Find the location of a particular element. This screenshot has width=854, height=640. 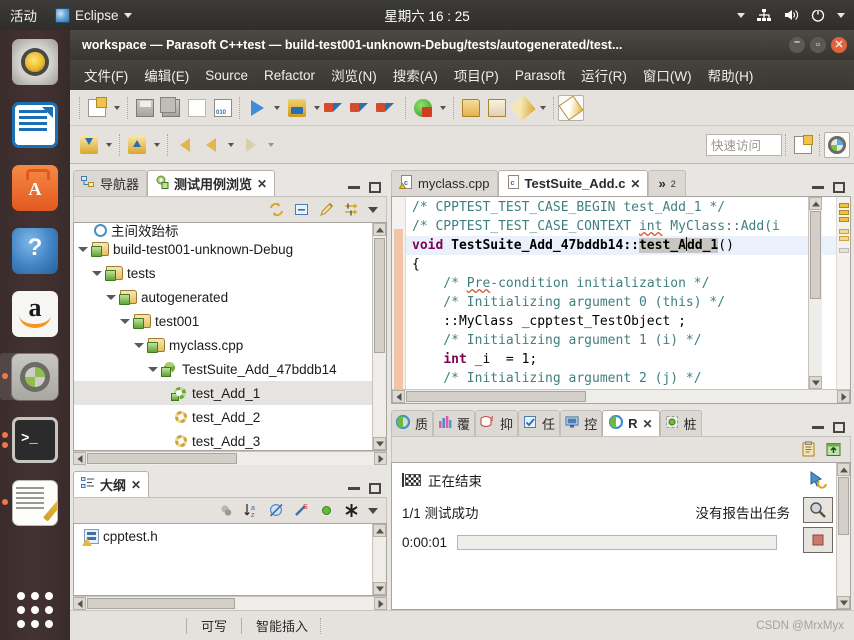

tree-row: test_Add_3 is located at coordinates (223, 439).